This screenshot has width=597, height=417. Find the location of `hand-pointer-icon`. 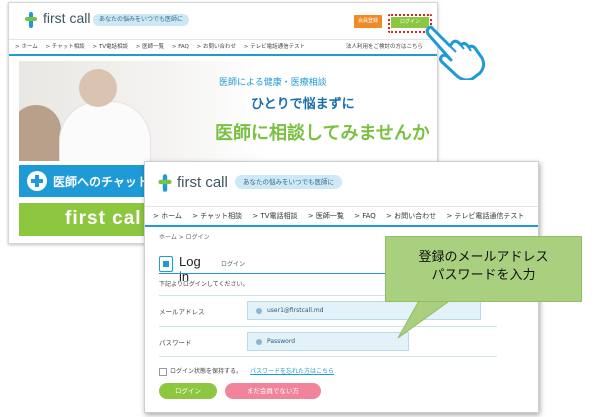

hand-pointer-icon is located at coordinates (455, 52).